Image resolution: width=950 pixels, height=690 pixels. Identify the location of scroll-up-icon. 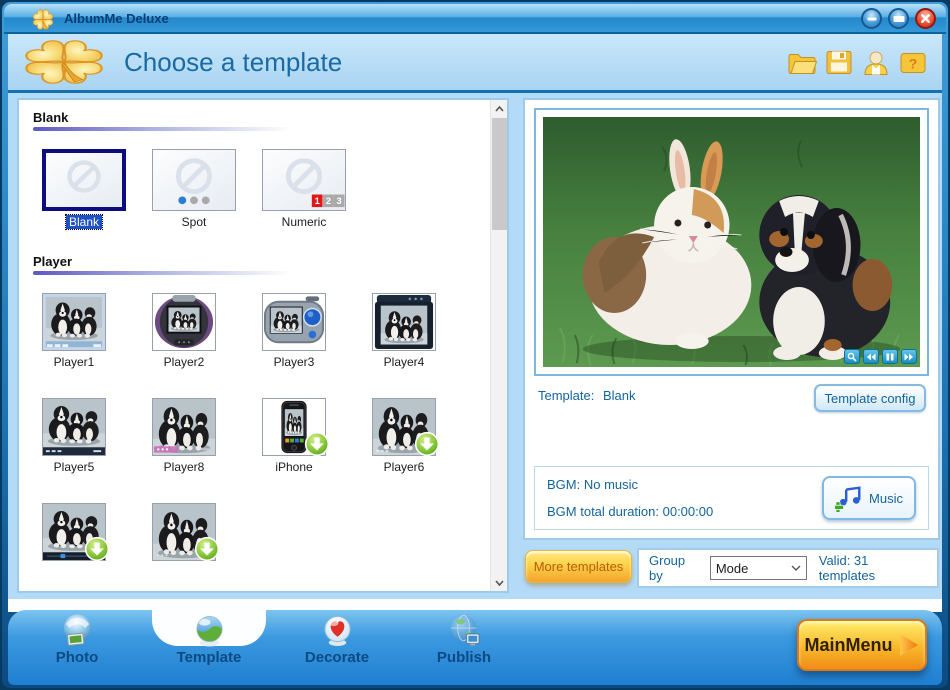
(499, 108).